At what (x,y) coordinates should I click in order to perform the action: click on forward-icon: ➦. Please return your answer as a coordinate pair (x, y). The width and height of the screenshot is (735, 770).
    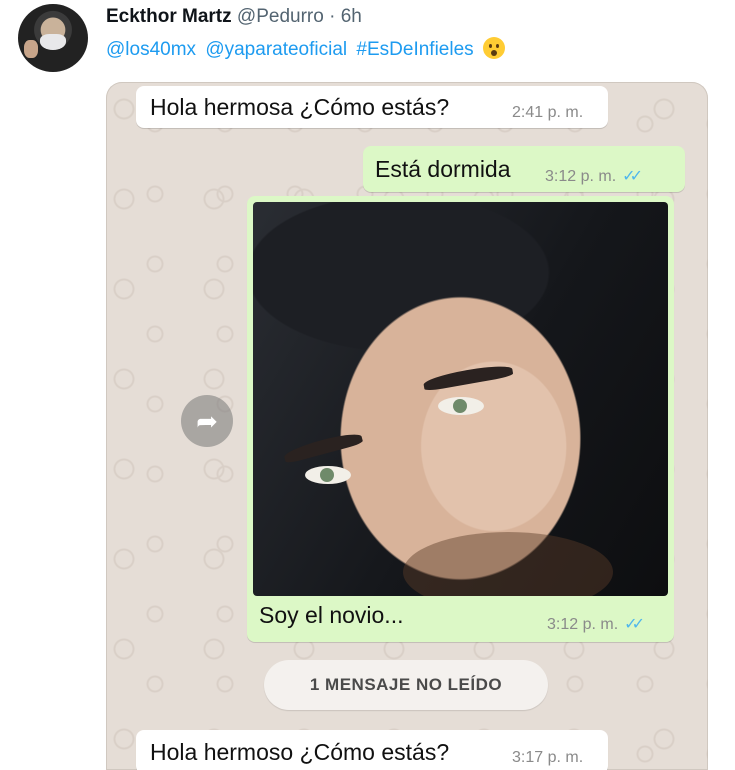
    Looking at the image, I should click on (207, 421).